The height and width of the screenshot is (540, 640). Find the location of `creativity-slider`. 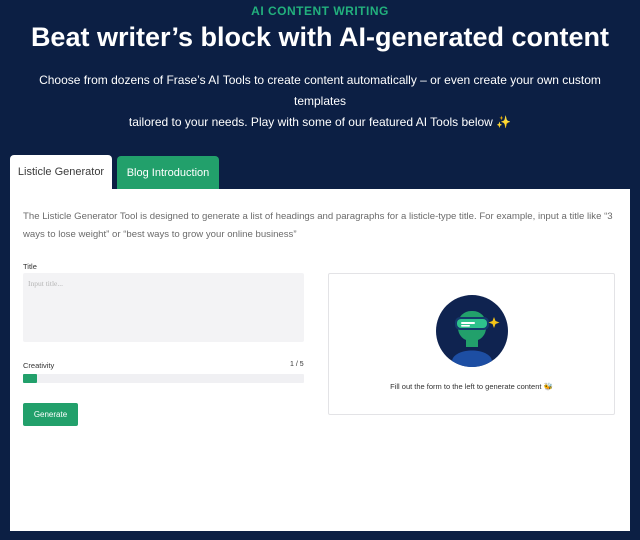

creativity-slider is located at coordinates (163, 378).